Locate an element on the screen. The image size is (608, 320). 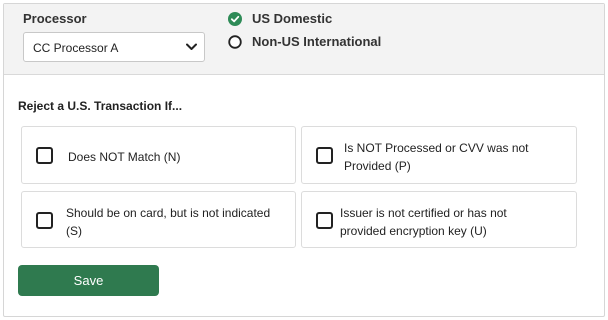
checkbox-not-processed is located at coordinates (324, 155).